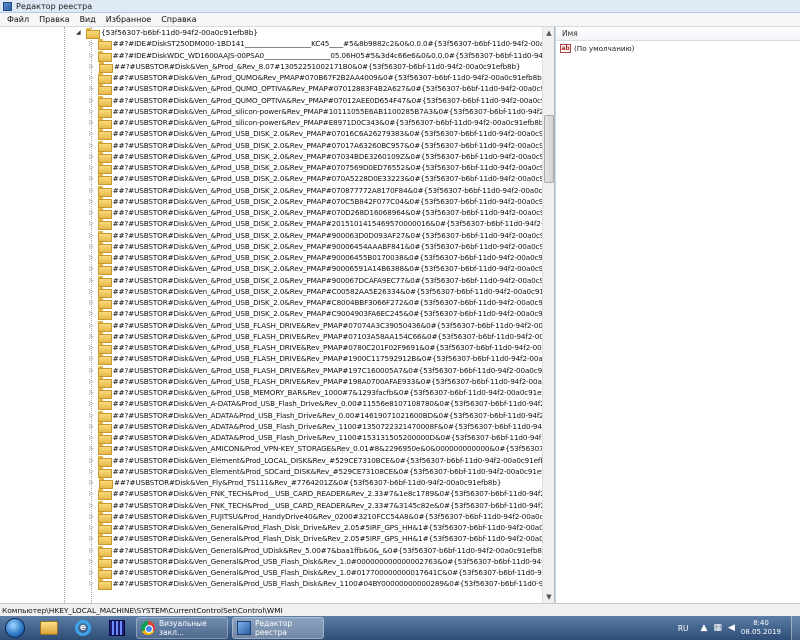 The height and width of the screenshot is (640, 800). What do you see at coordinates (570, 33) in the screenshot?
I see `column-name-header: Имя` at bounding box center [570, 33].